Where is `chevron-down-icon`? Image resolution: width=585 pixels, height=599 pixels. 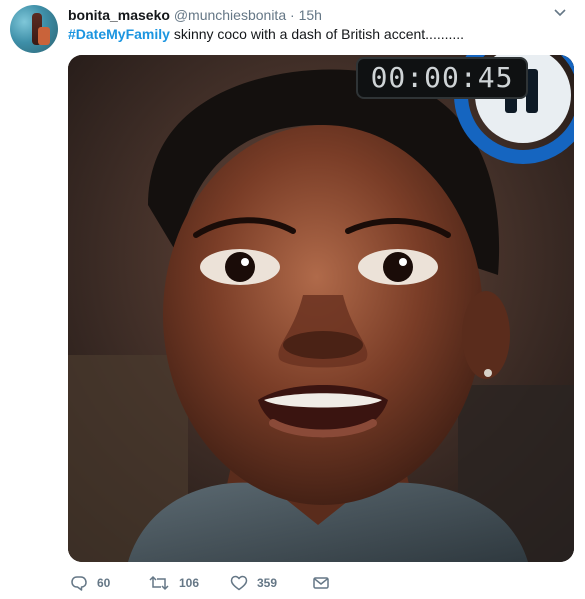 chevron-down-icon is located at coordinates (560, 13).